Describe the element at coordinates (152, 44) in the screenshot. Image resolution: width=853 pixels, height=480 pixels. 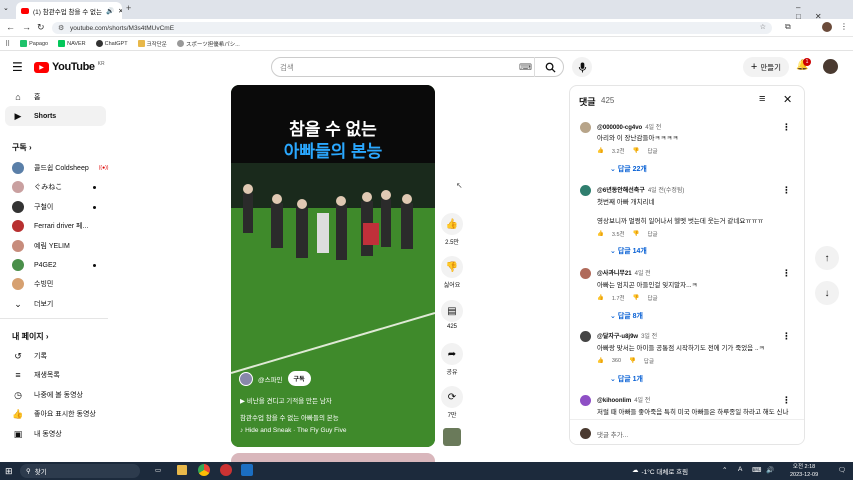
I see `bookmark-folder: 크작단운` at that location.